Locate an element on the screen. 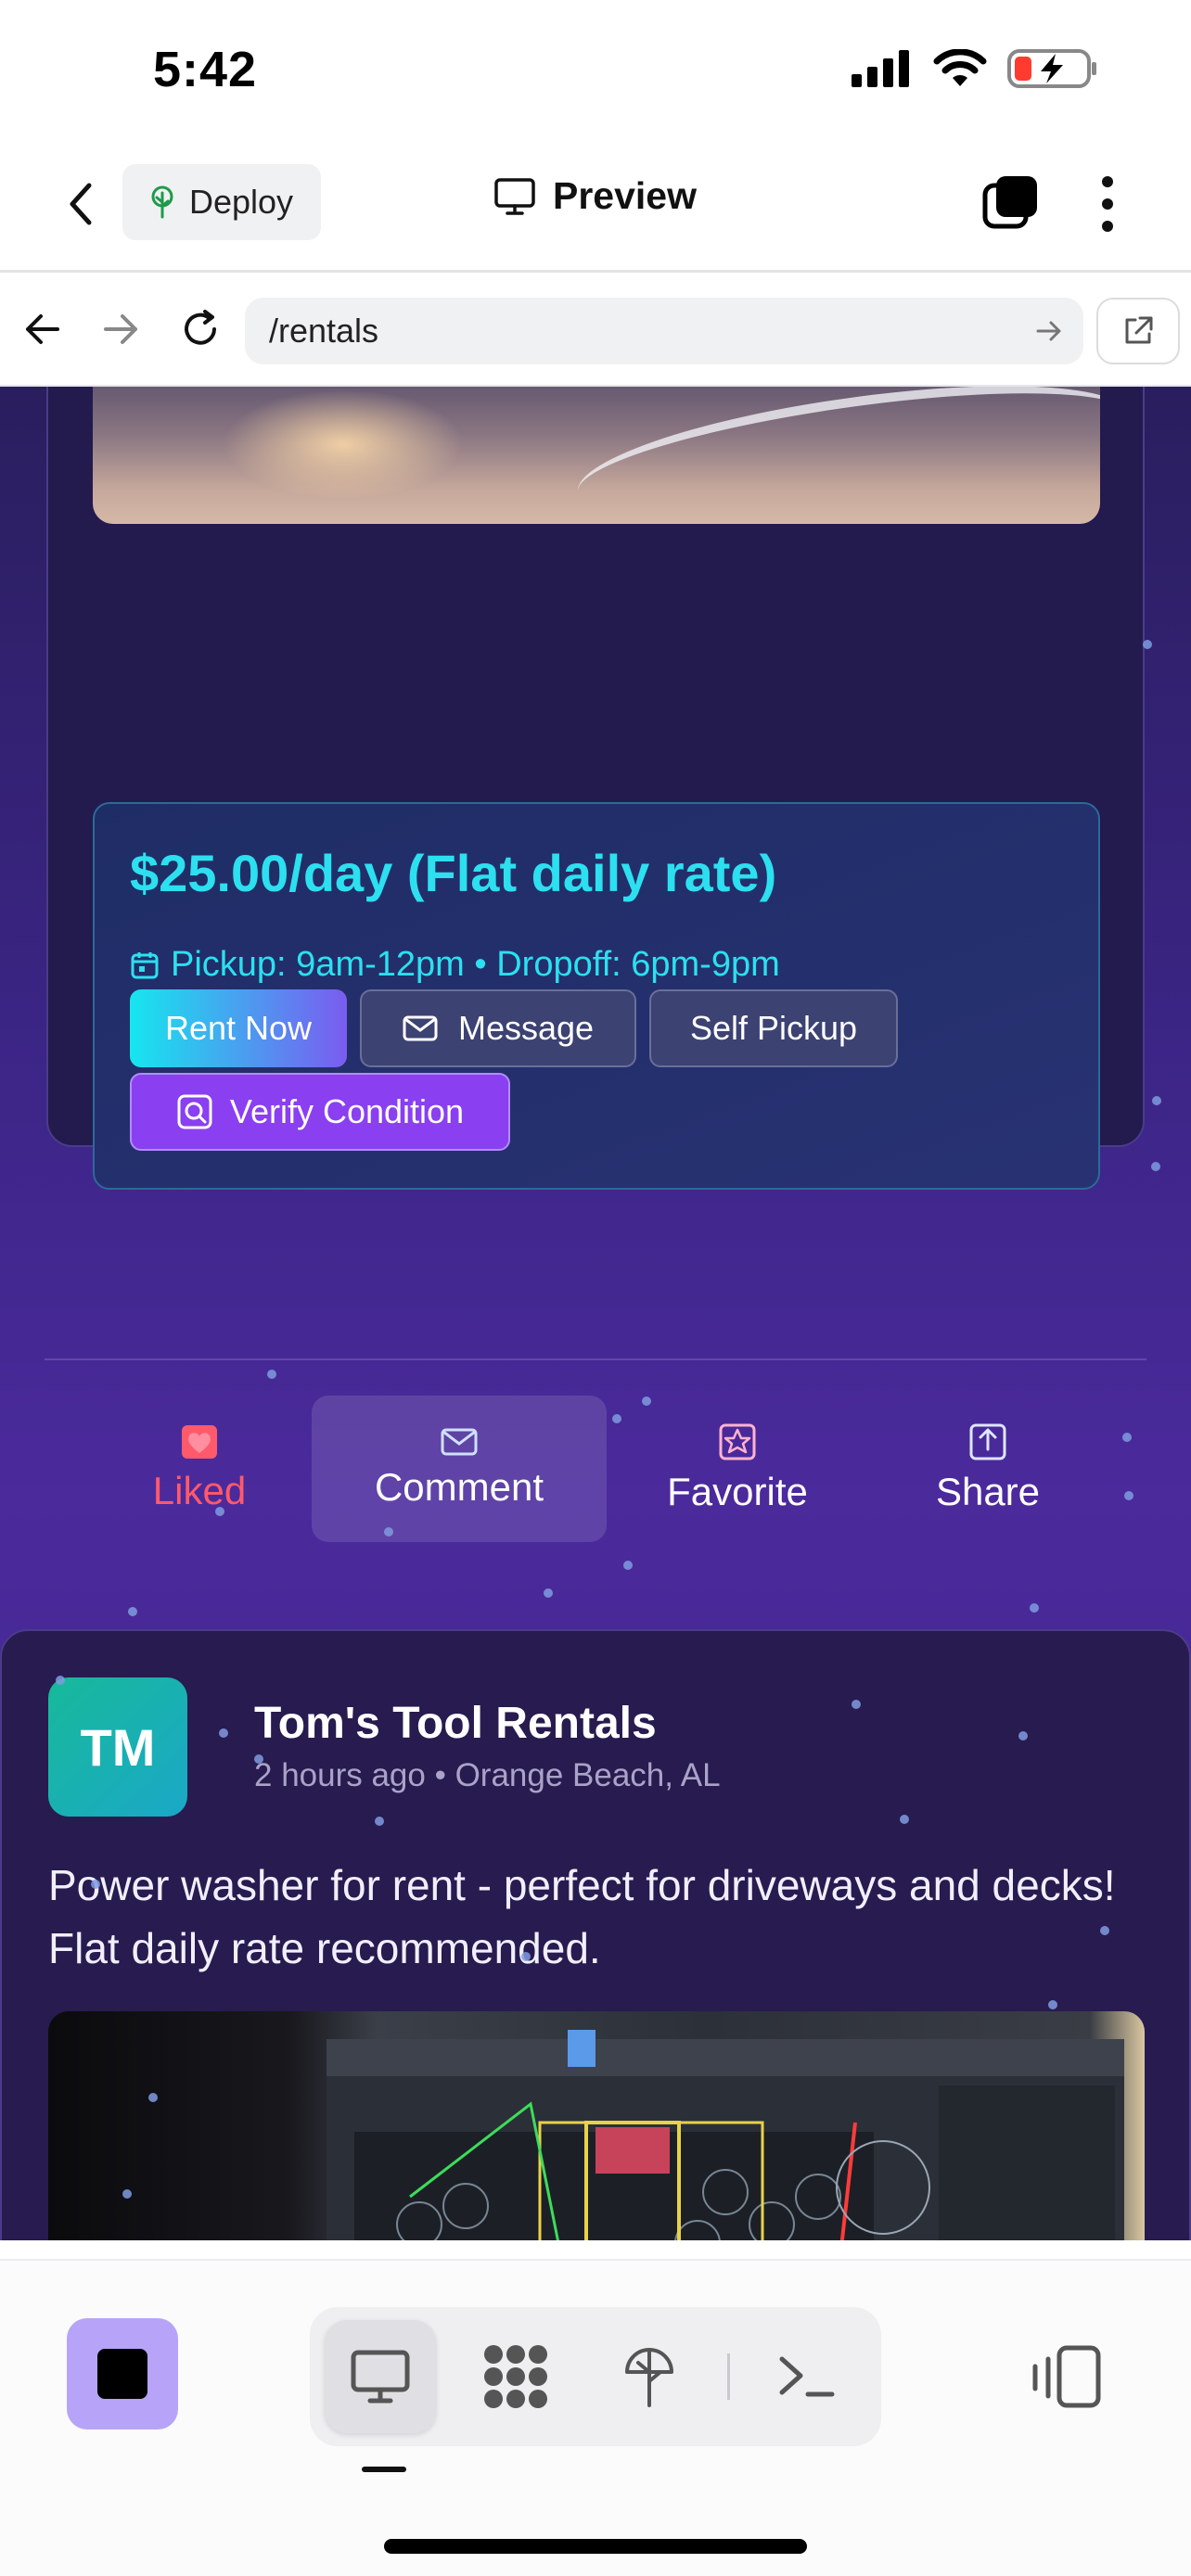 Image resolution: width=1191 pixels, height=2576 pixels. browser-address-row: /rentals is located at coordinates (595, 331).